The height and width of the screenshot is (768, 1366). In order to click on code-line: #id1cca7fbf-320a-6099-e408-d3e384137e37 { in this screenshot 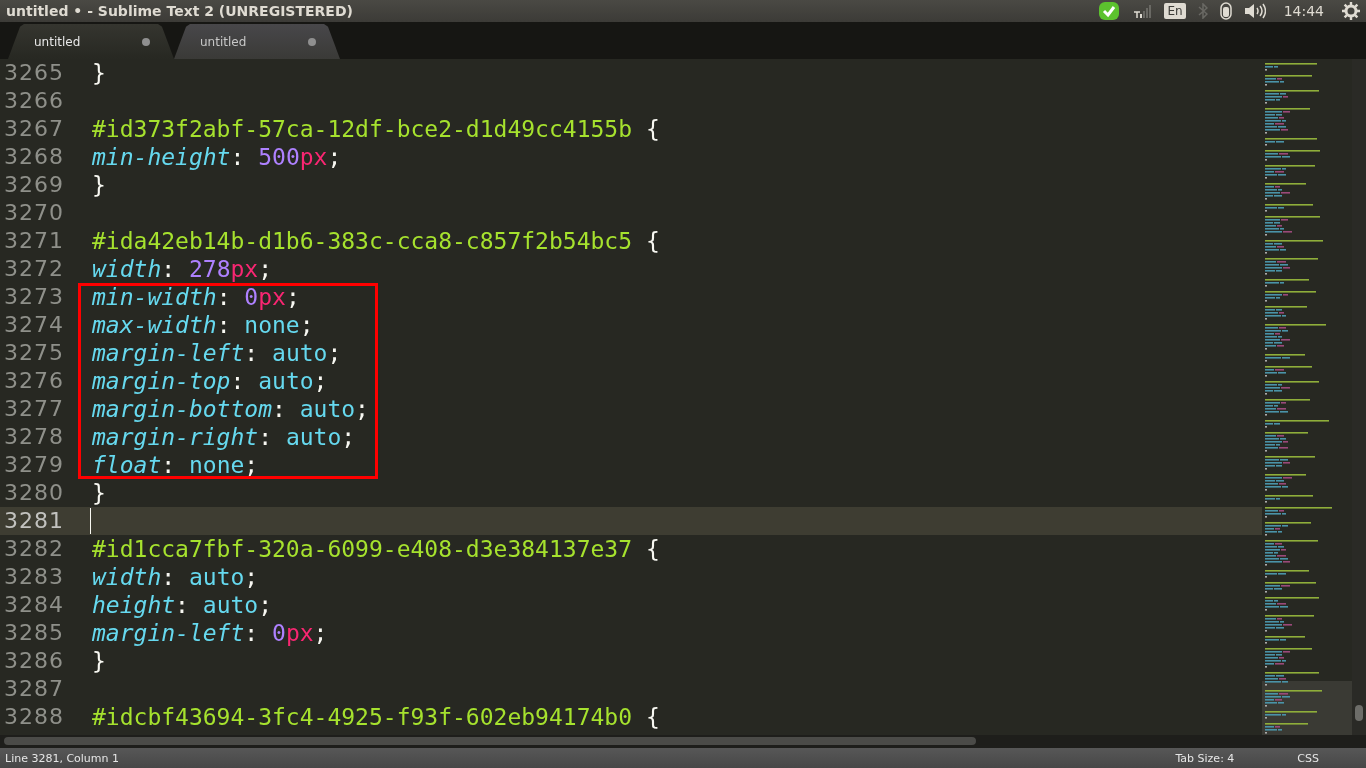, I will do `click(375, 549)`.